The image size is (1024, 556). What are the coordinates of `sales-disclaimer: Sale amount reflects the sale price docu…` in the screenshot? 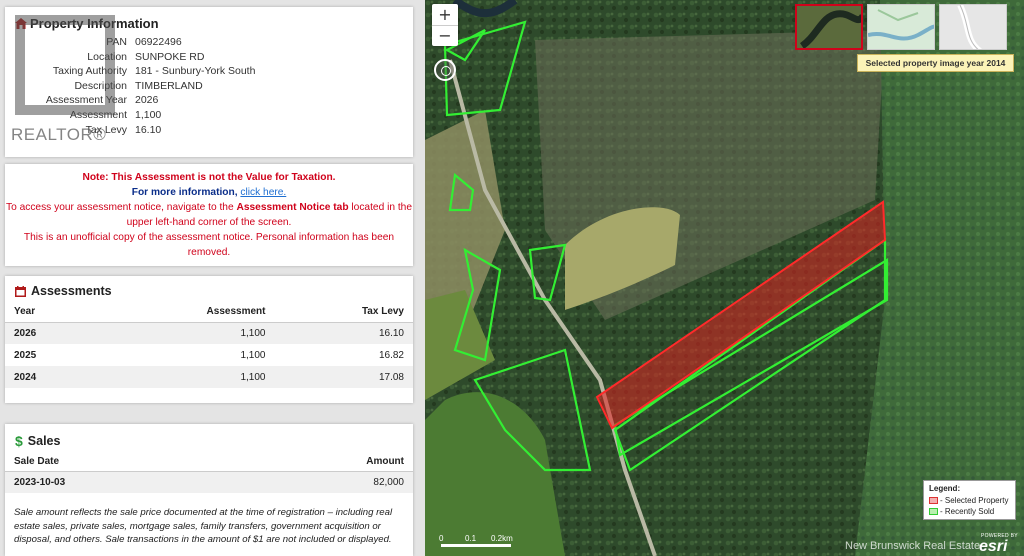 It's located at (203, 526).